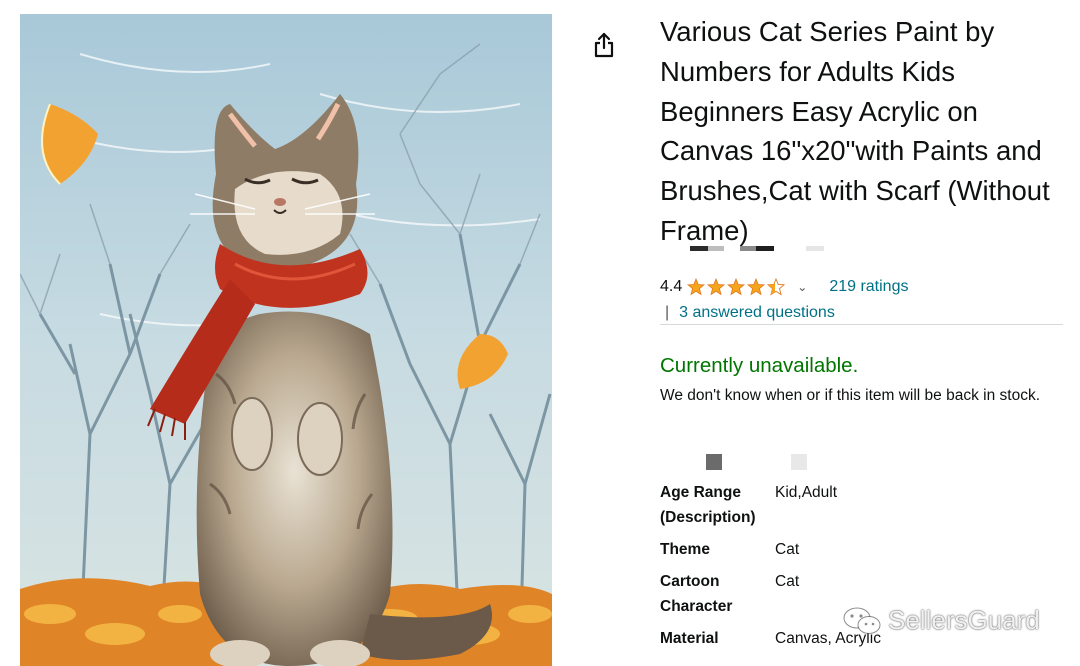 This screenshot has height=666, width=1080. I want to click on availability-status: Currently unavailable., so click(759, 365).